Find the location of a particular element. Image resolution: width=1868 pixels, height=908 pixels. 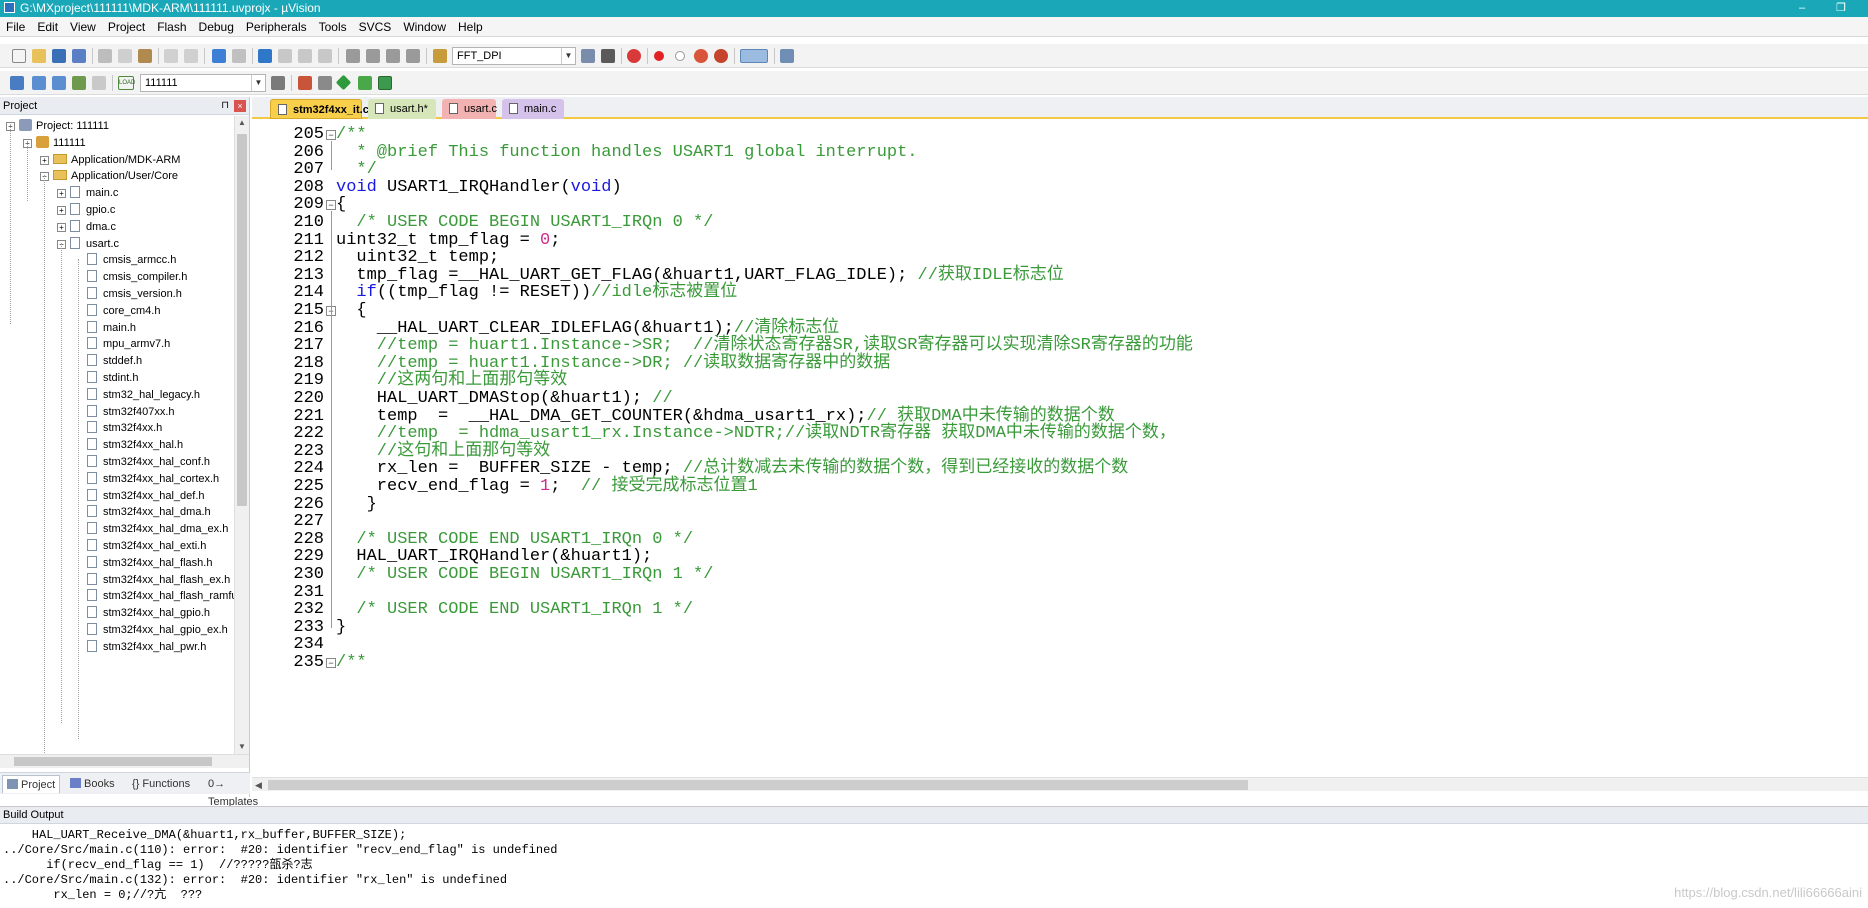

menu-view: View is located at coordinates (83, 27).